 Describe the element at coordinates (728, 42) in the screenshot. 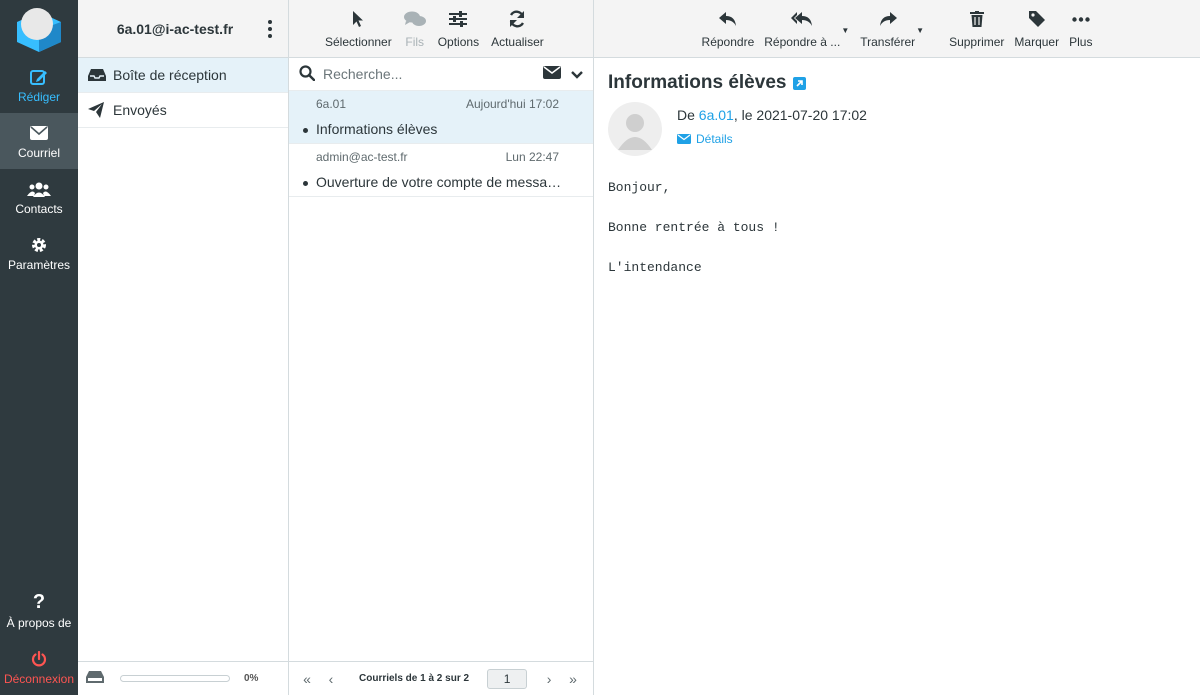

I see `reply-label: Répondre` at that location.